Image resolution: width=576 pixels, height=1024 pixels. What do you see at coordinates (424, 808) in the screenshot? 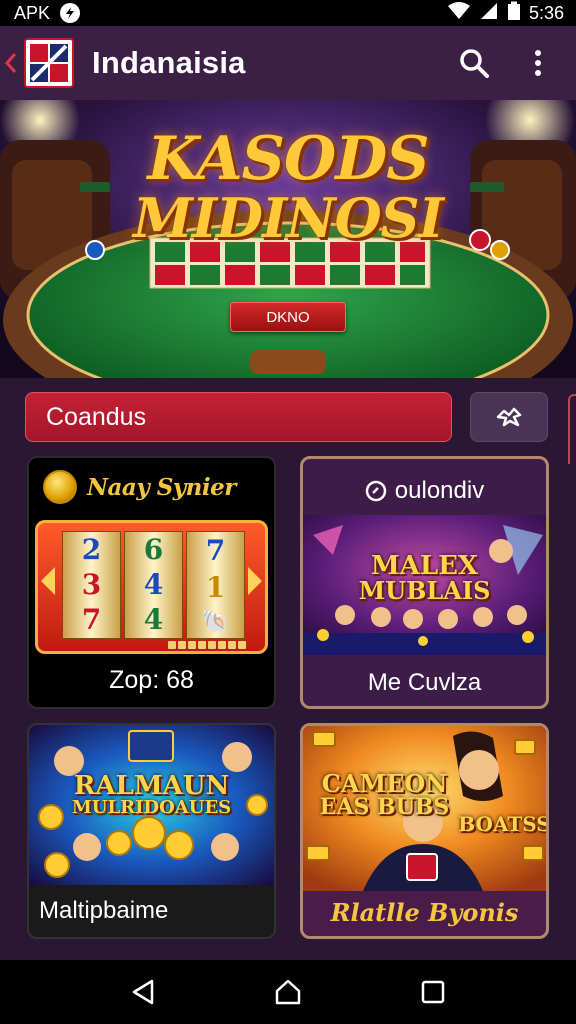
I see `card-4-artwork: CAMEON EAS BUBS BOATSS` at bounding box center [424, 808].